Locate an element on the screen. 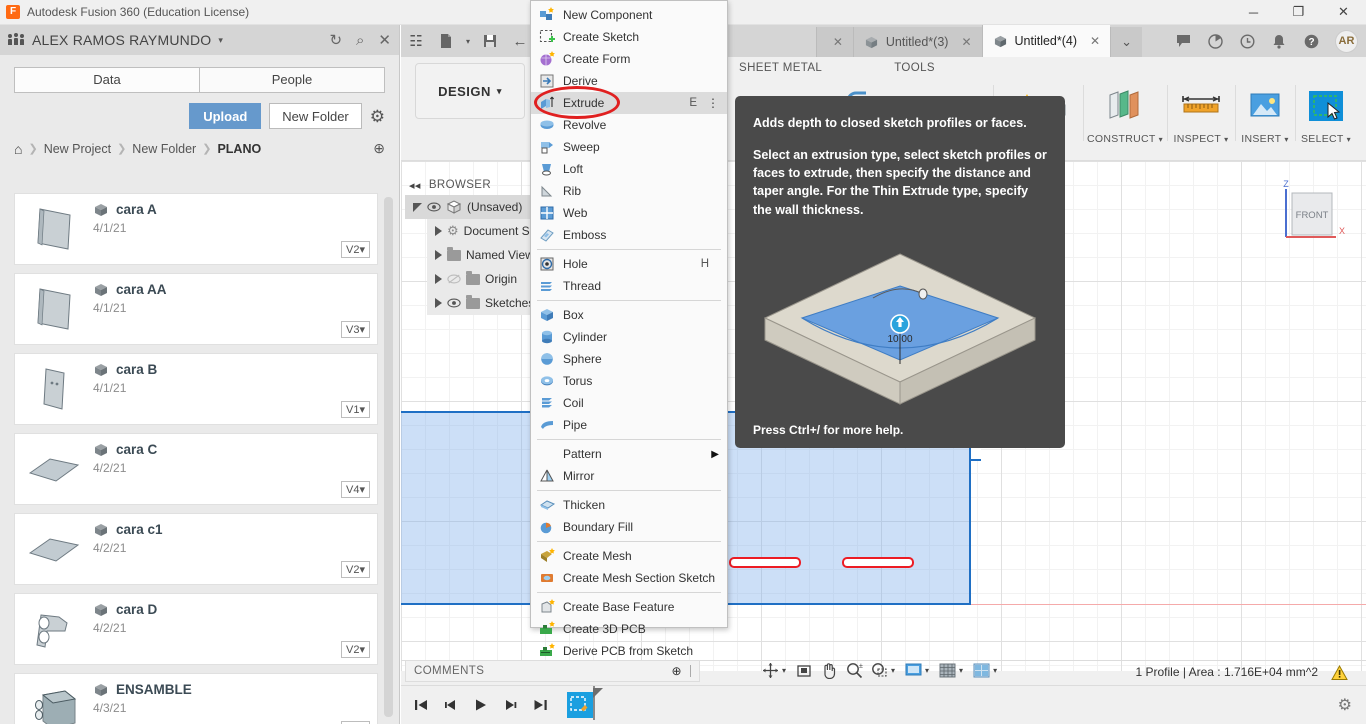  document-tab-active: Untitled*(4) ✕ is located at coordinates (1046, 41).